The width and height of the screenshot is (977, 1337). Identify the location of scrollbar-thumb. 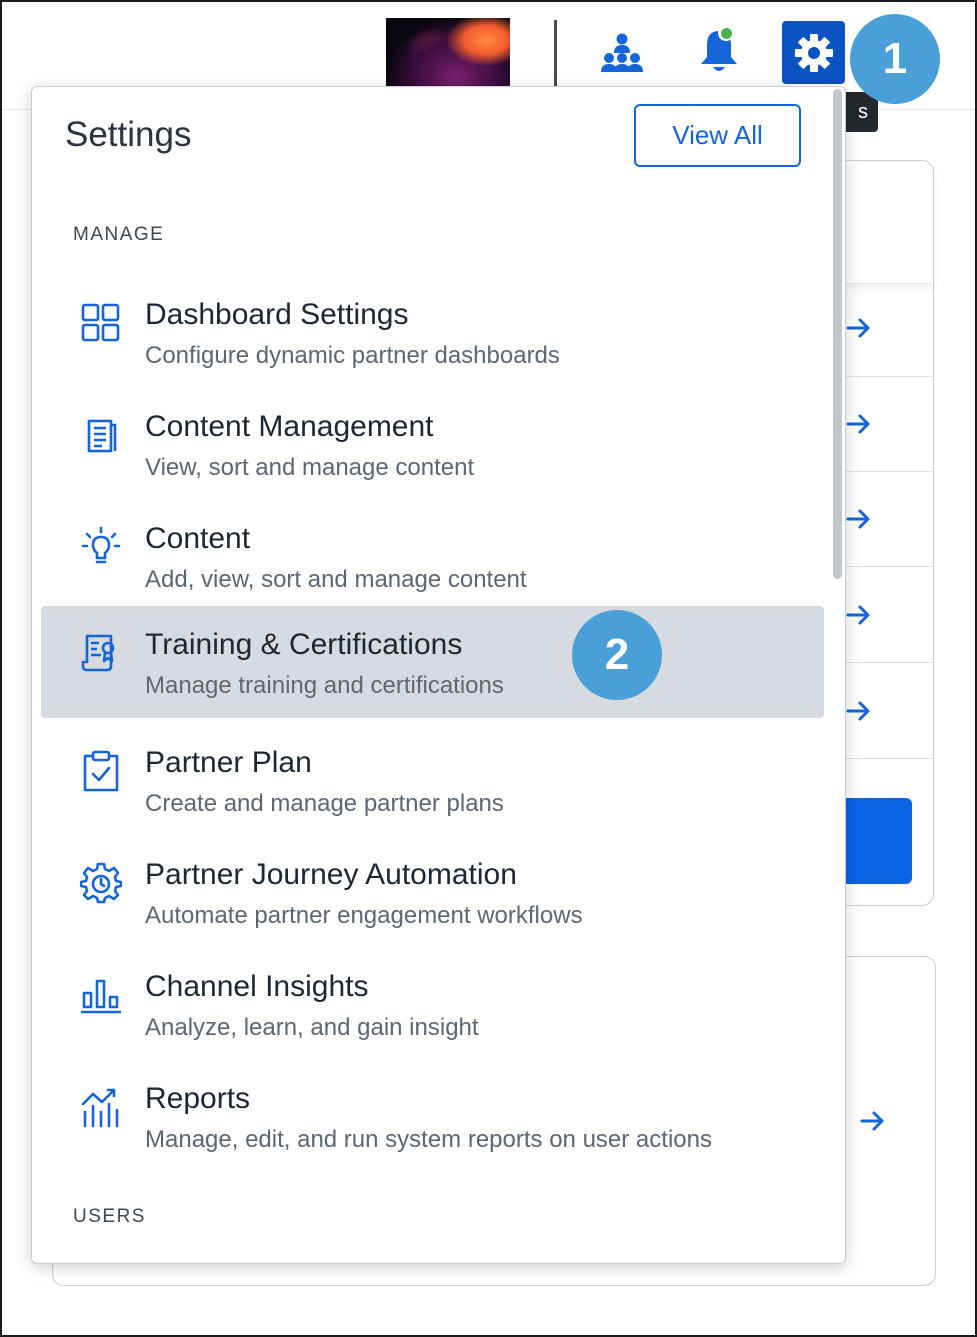
(837, 334).